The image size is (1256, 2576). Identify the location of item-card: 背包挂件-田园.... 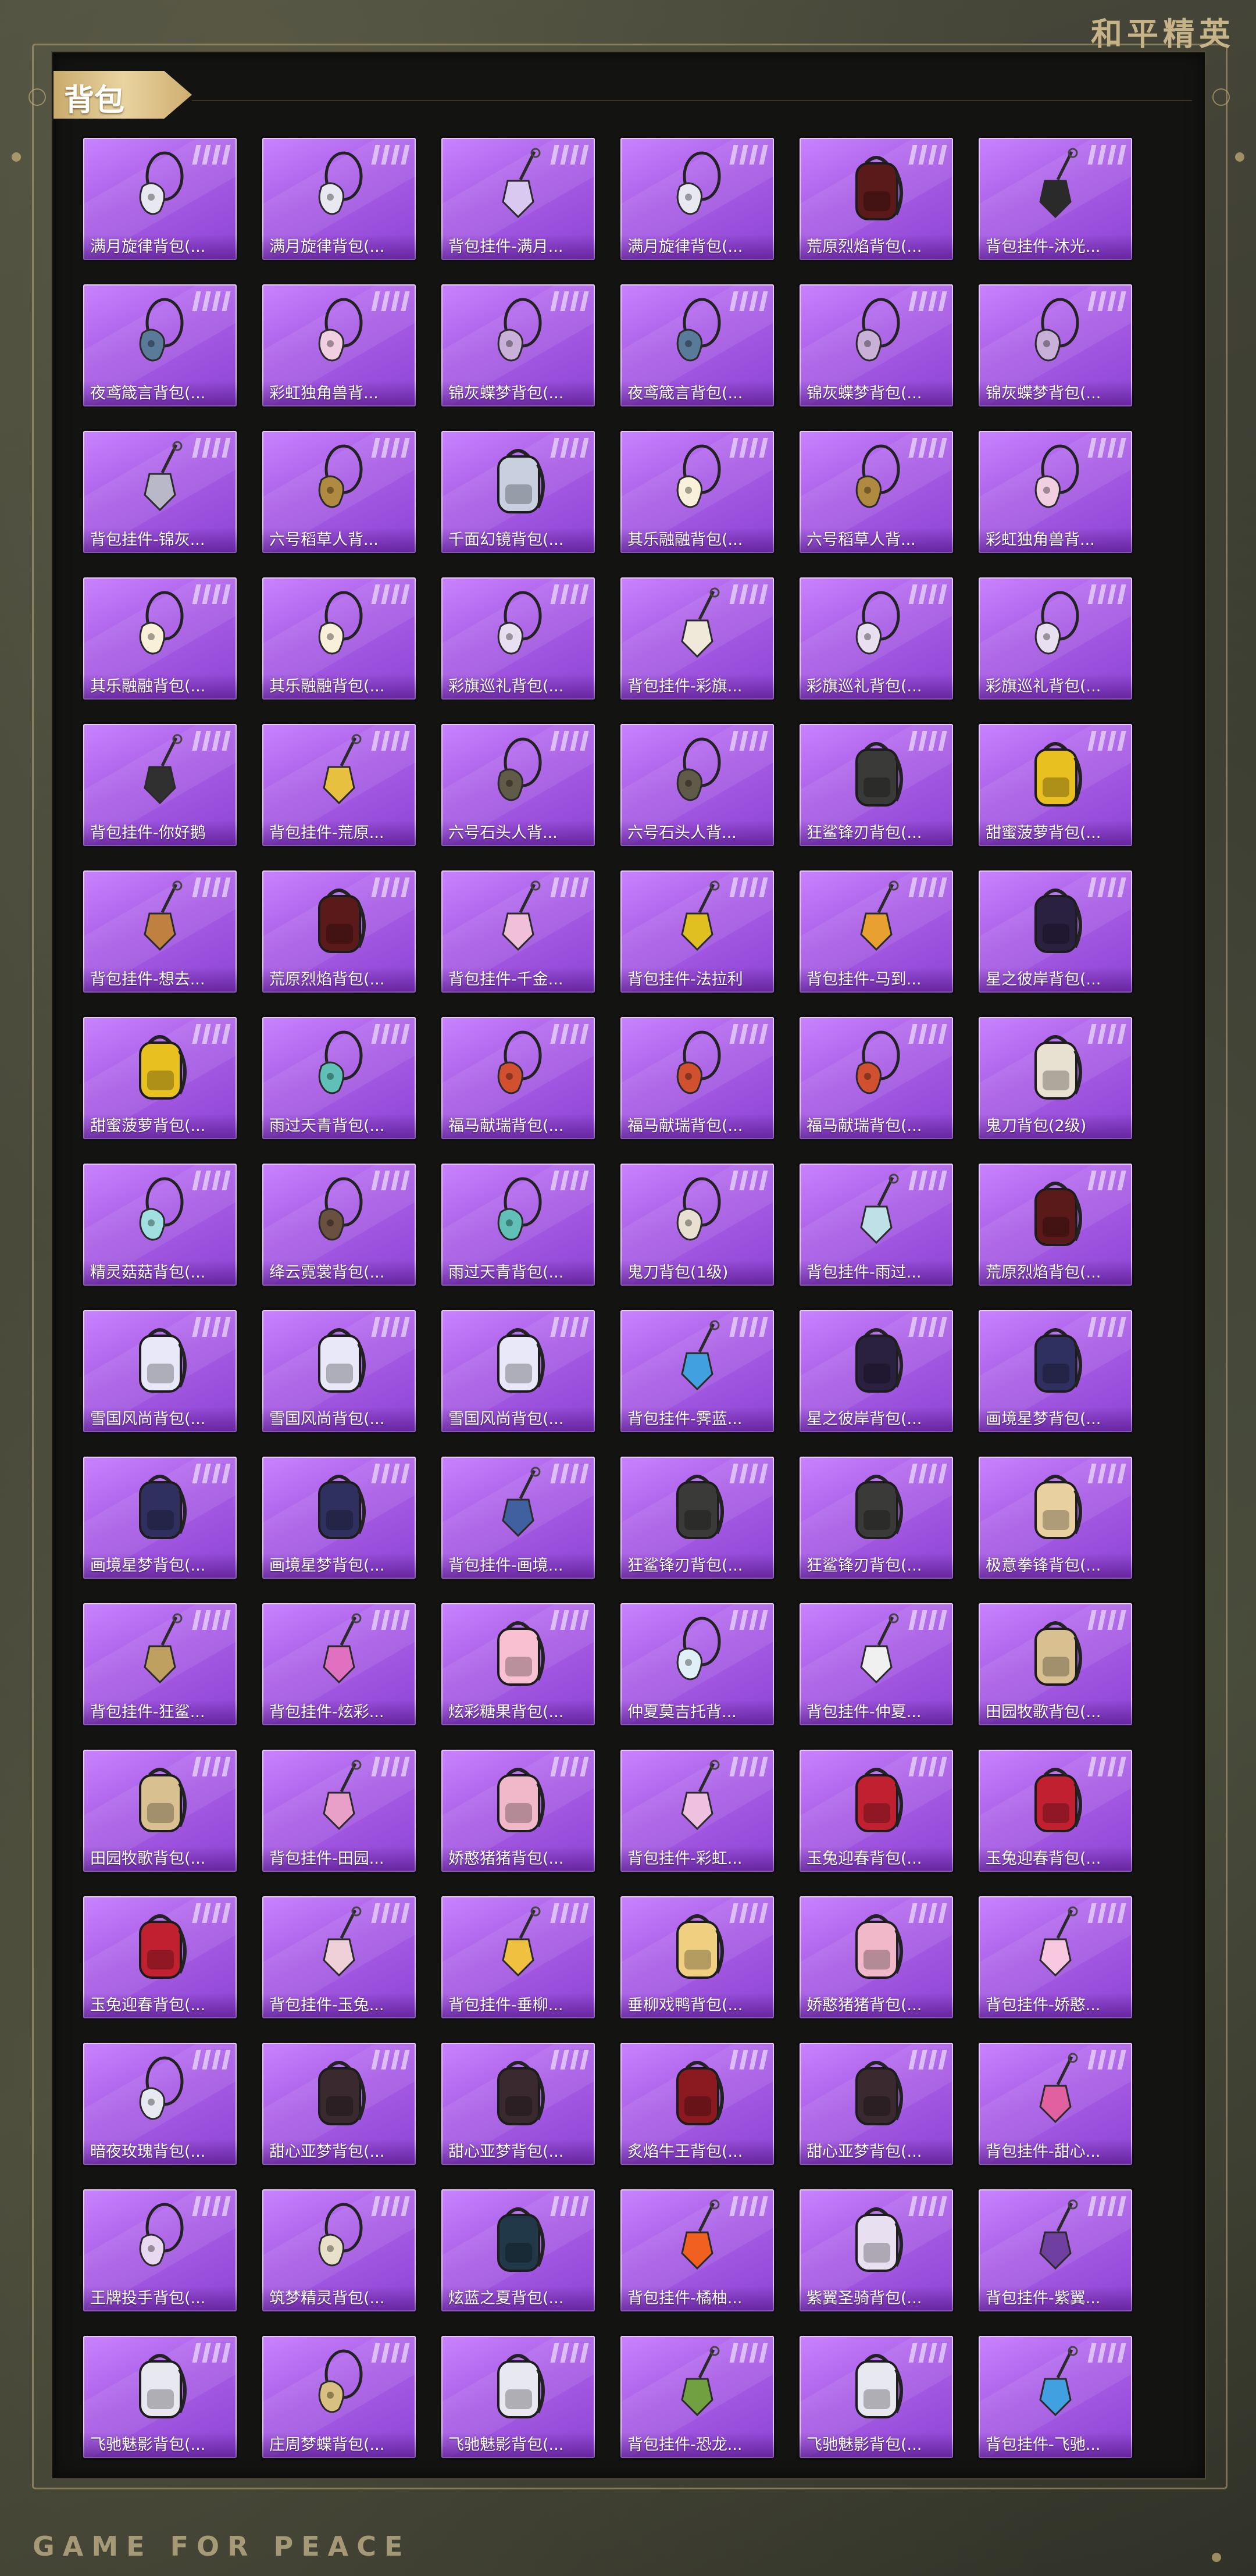
(339, 1811).